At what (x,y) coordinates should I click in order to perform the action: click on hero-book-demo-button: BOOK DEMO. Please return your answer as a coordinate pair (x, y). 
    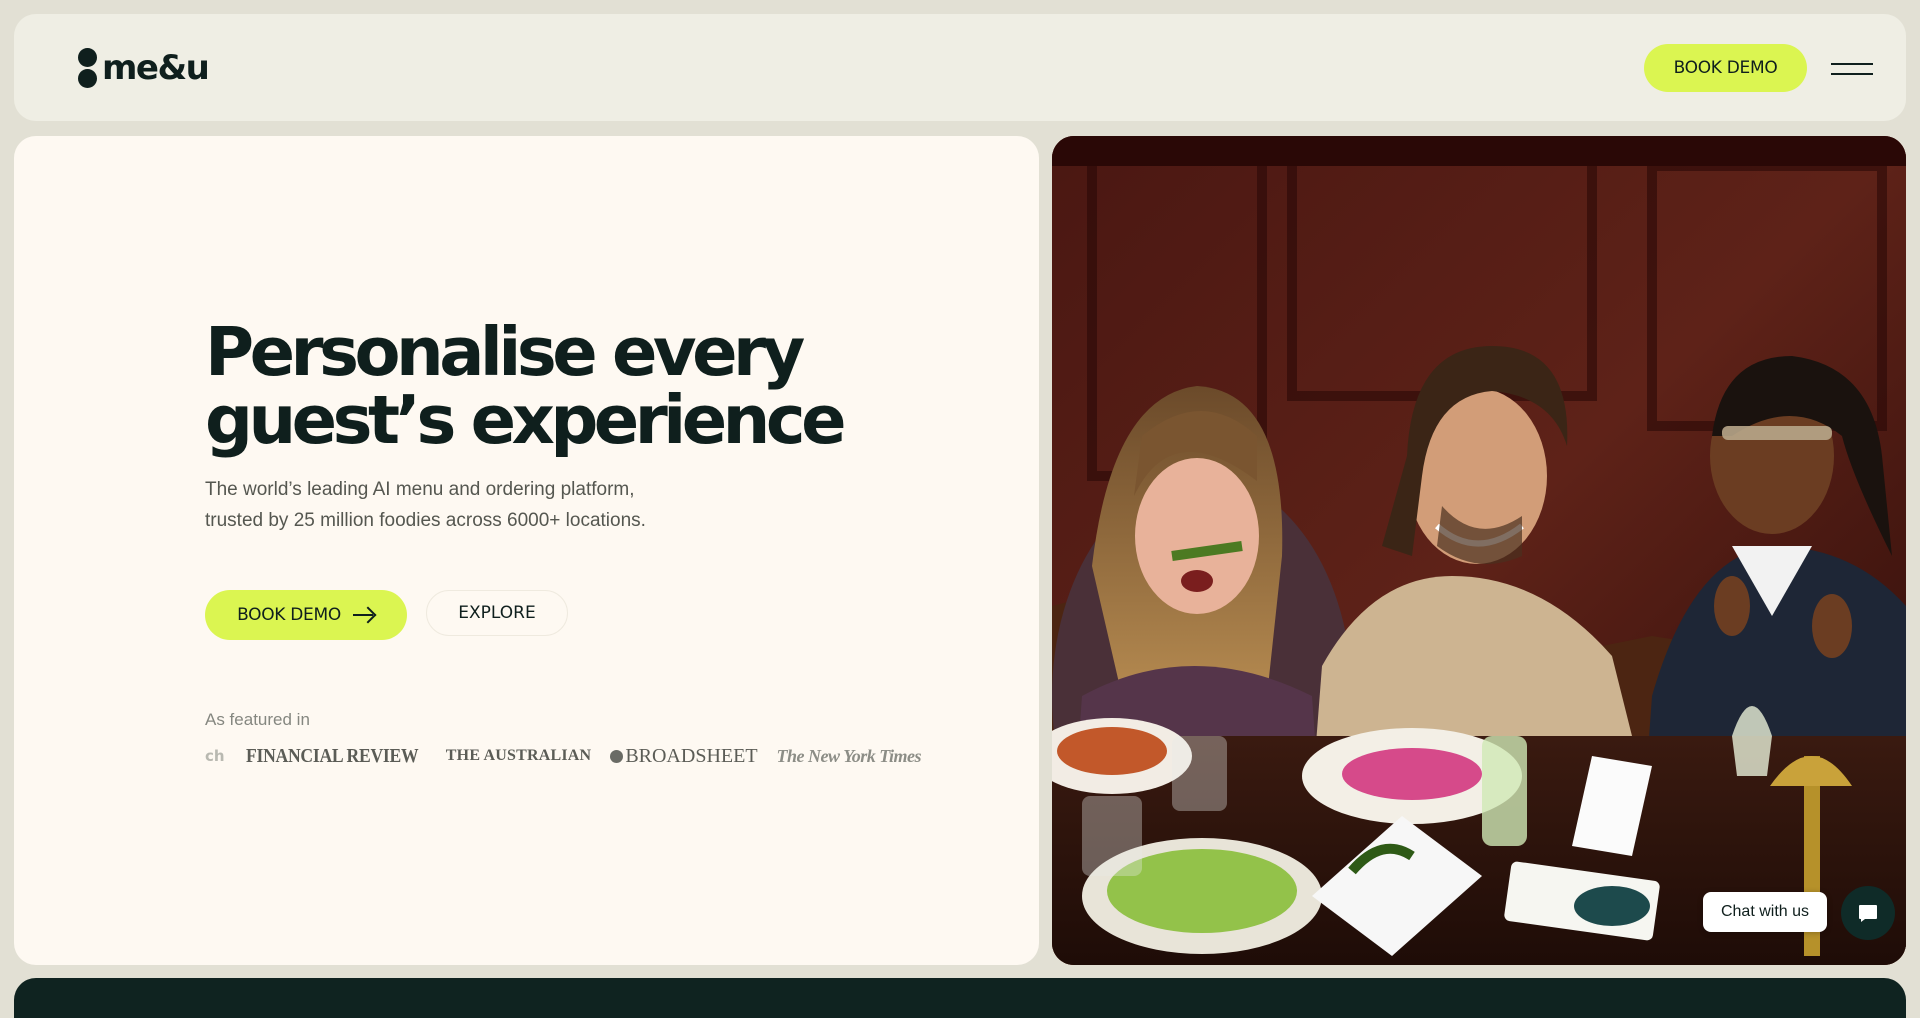
    Looking at the image, I should click on (306, 615).